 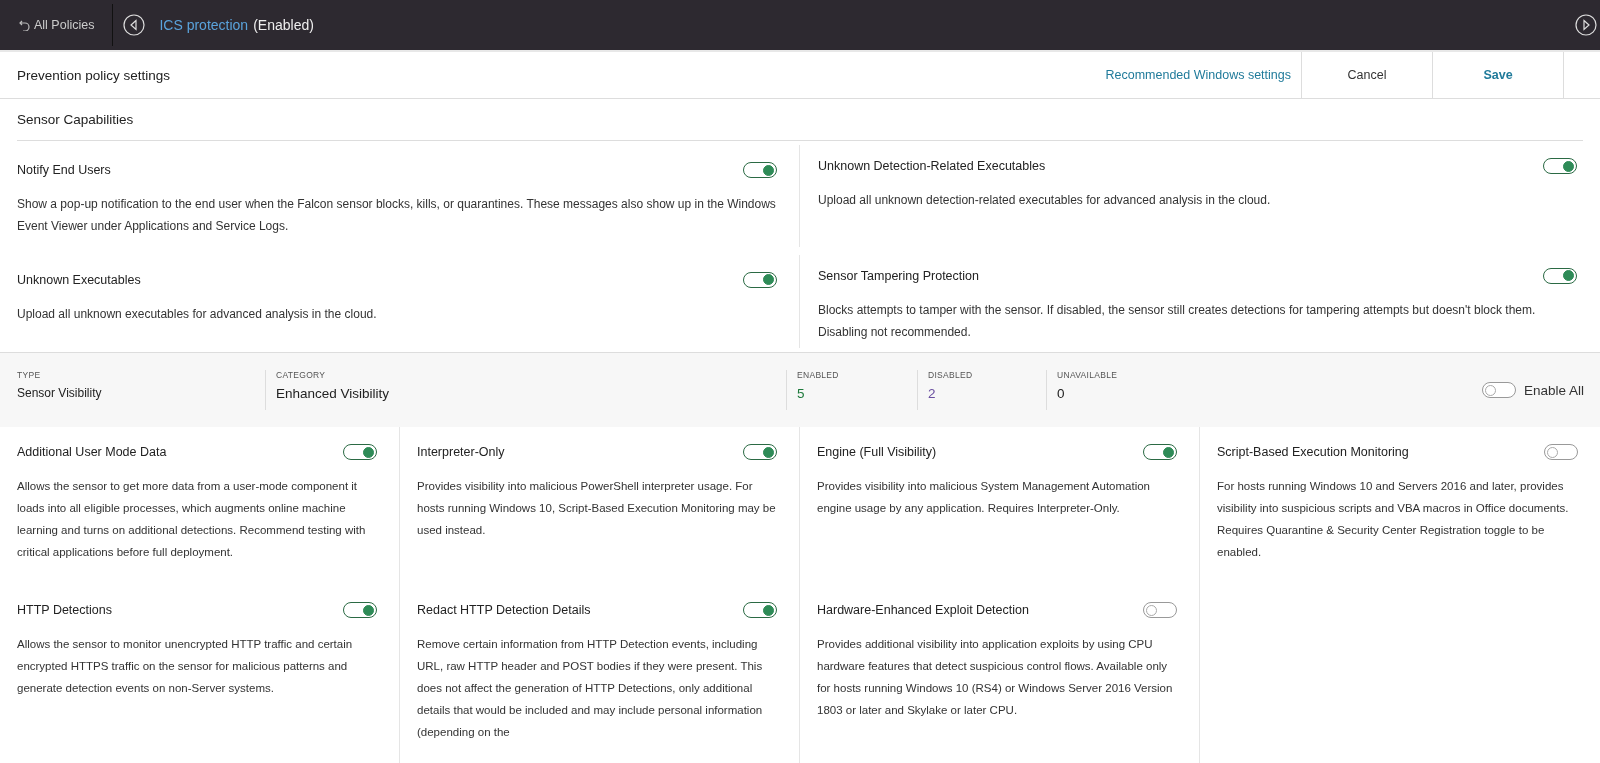 I want to click on summary-label: CATEGORY, so click(x=301, y=375).